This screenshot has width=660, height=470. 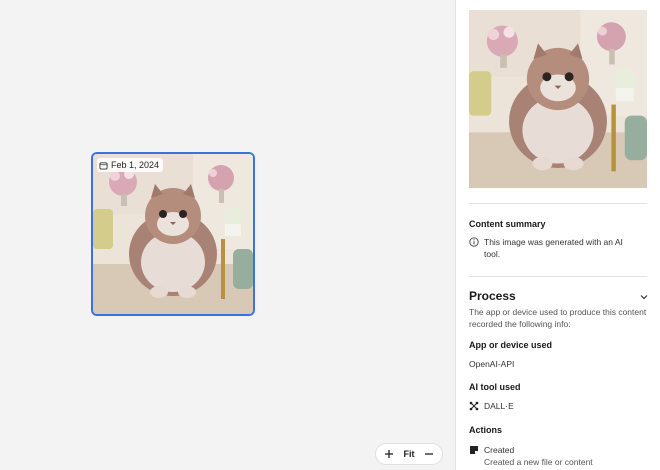 I want to click on zoom-controls: Fit, so click(x=409, y=454).